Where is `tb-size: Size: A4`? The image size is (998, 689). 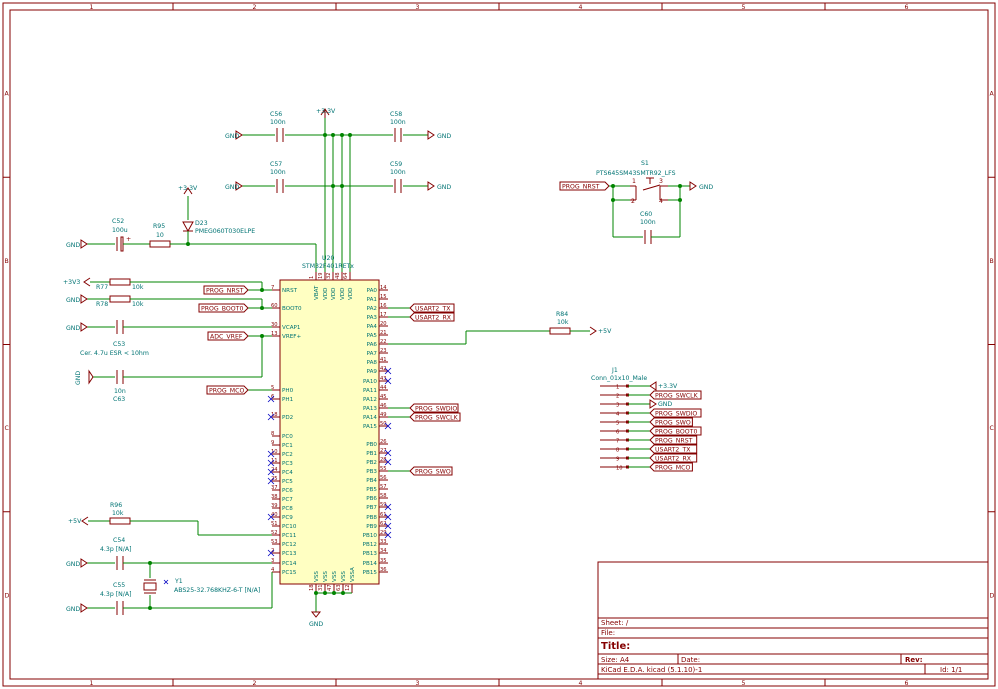
tb-size: Size: A4 is located at coordinates (615, 660).